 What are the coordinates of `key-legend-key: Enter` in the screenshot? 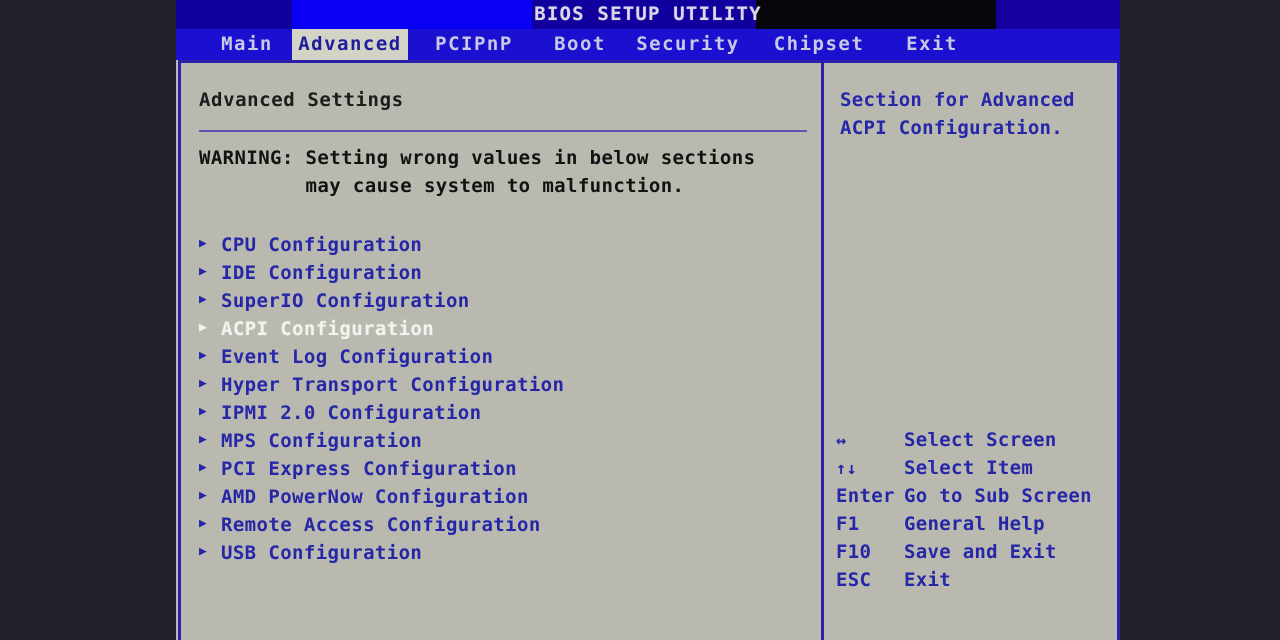 It's located at (865, 496).